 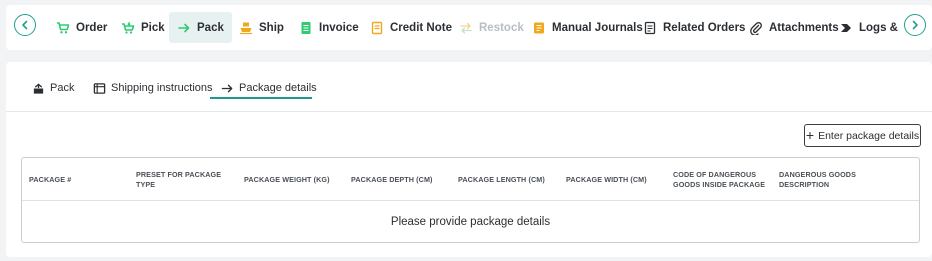 What do you see at coordinates (804, 27) in the screenshot?
I see `tab-attachments-label: Attachments` at bounding box center [804, 27].